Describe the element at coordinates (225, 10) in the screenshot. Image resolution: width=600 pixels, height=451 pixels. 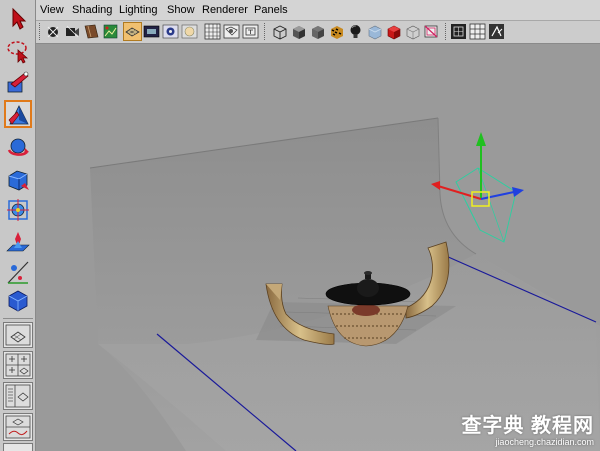
I see `menu-renderer: Renderer` at that location.